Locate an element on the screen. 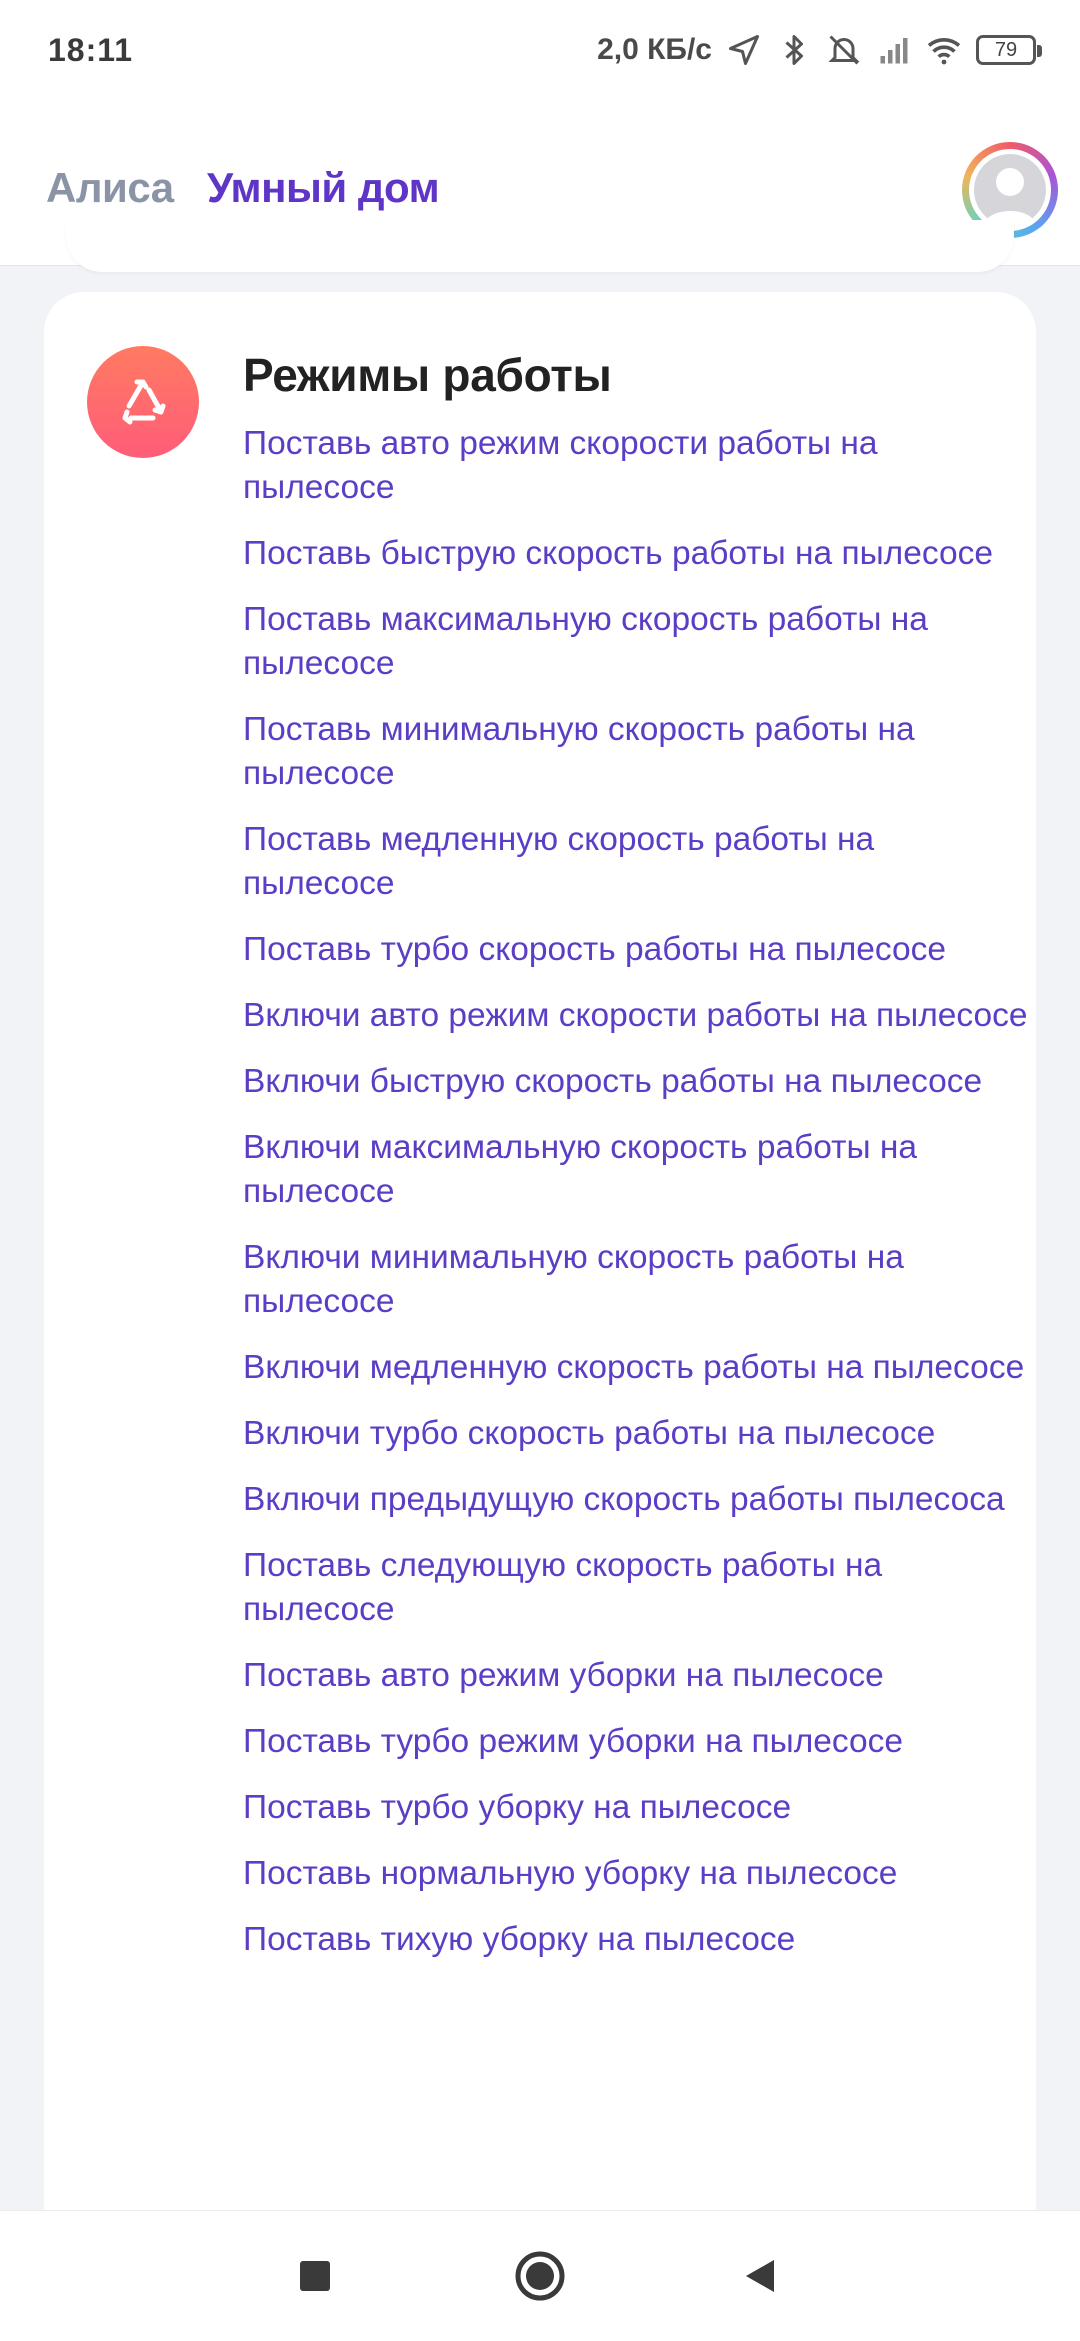  wifi-icon is located at coordinates (944, 51).